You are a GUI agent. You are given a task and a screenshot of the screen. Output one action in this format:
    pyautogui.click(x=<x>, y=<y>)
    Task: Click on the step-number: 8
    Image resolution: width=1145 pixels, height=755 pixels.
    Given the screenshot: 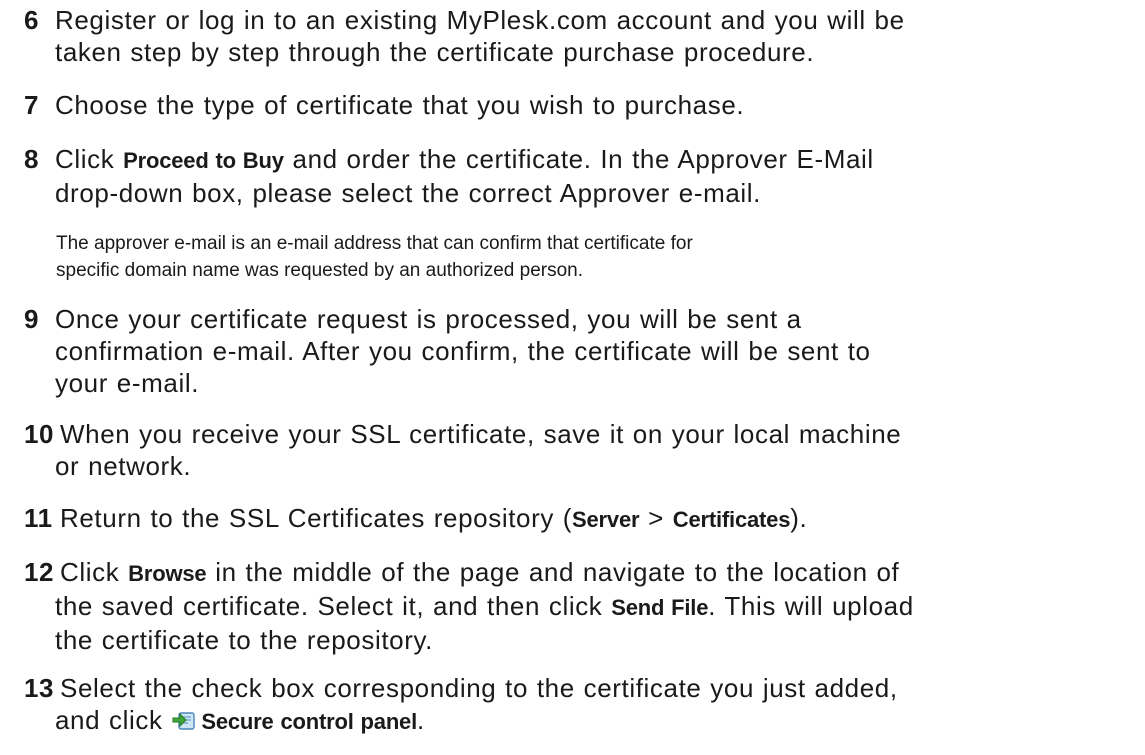 What is the action you would take?
    pyautogui.click(x=32, y=159)
    